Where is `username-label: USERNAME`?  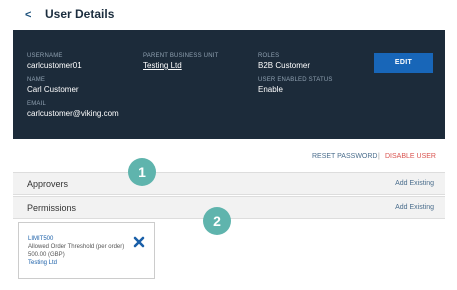 username-label: USERNAME is located at coordinates (45, 56).